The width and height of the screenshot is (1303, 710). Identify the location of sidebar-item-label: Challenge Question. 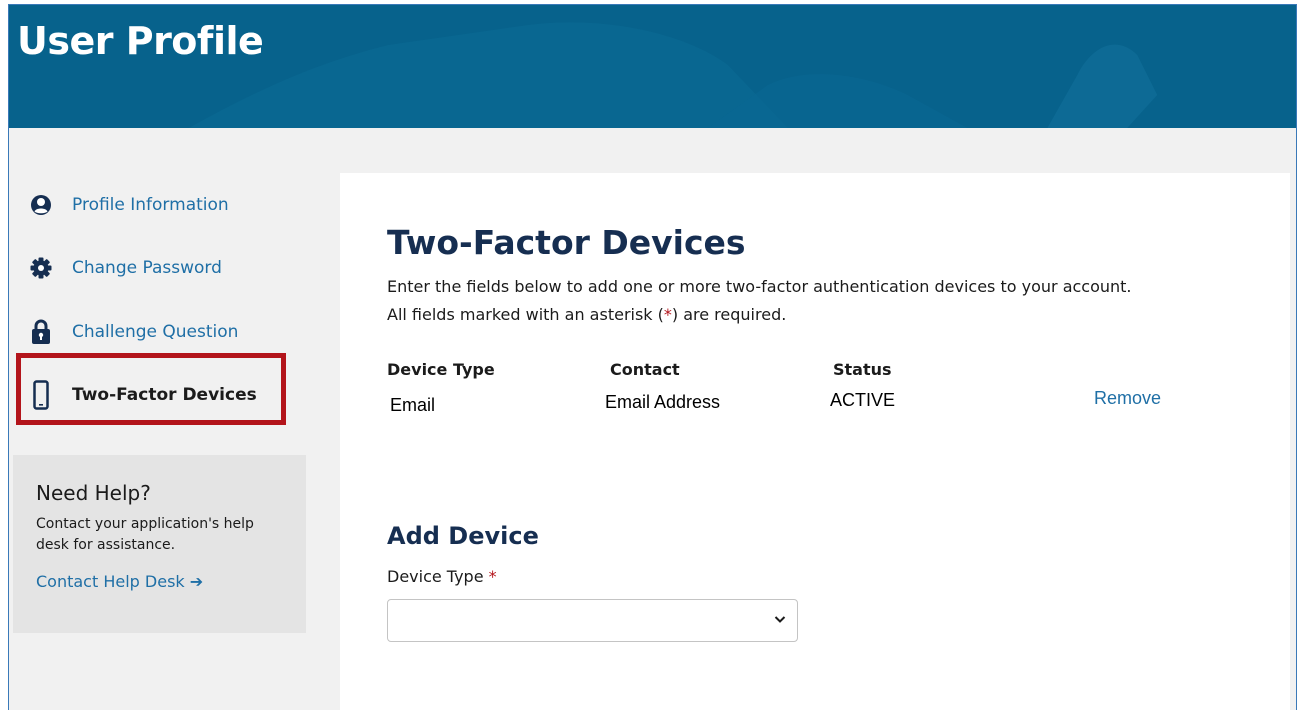
(155, 332).